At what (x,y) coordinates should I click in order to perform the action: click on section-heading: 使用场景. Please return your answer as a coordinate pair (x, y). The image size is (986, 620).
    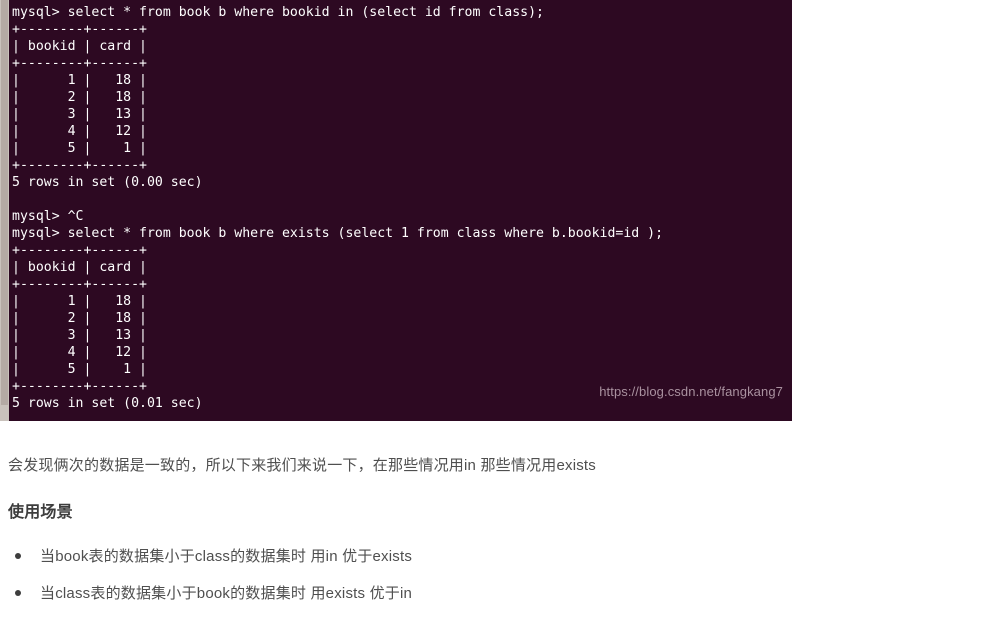
    Looking at the image, I should click on (40, 512).